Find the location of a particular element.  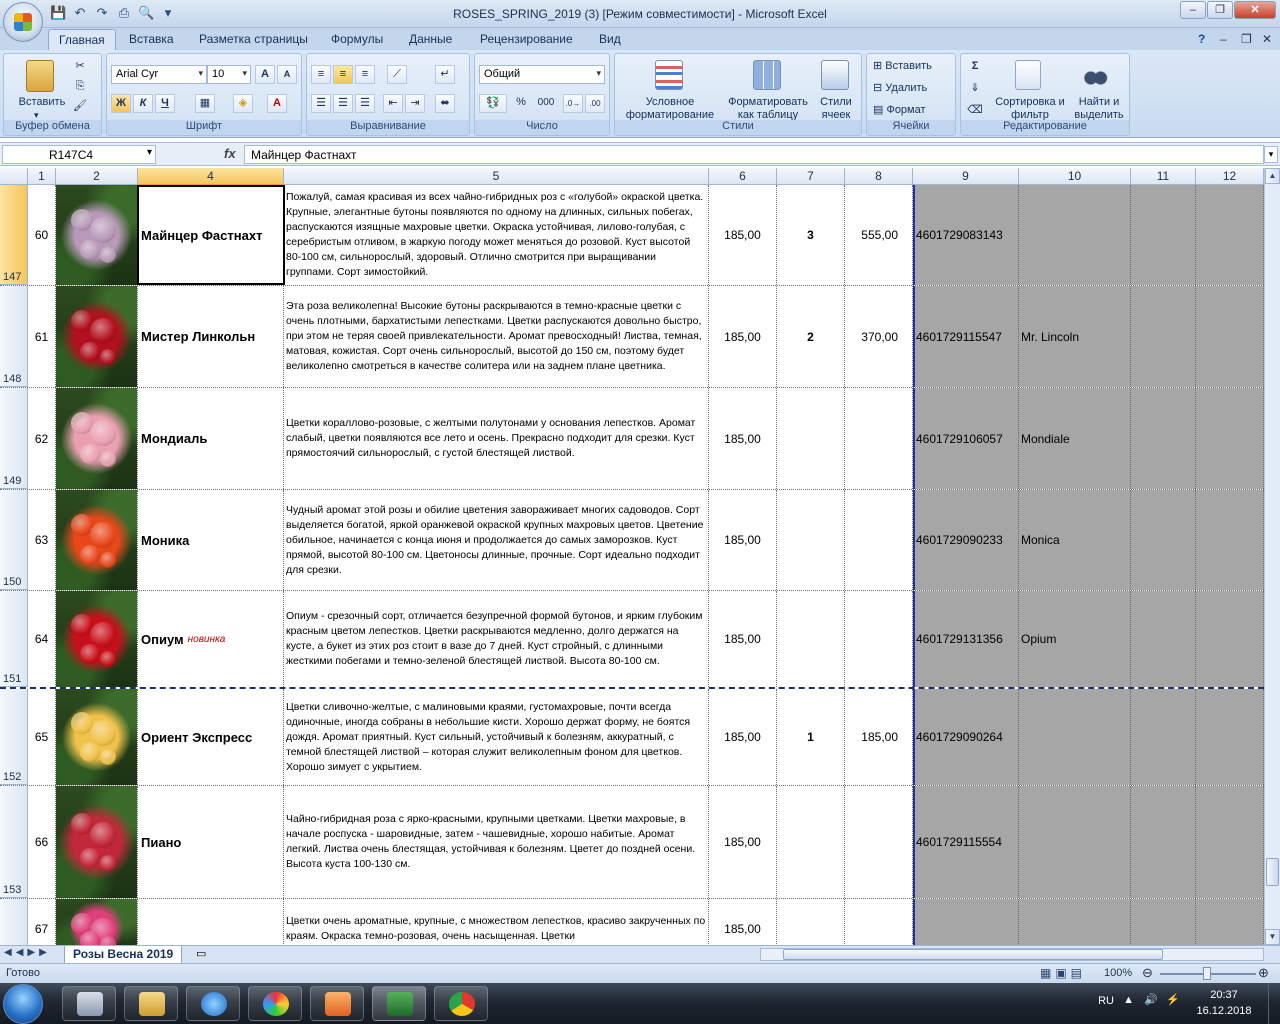

taskbar-chrome is located at coordinates (461, 1003).